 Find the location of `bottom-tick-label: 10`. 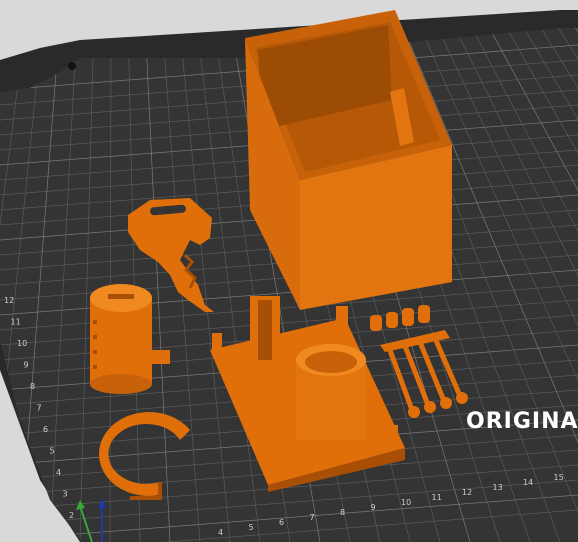

bottom-tick-label: 10 is located at coordinates (406, 502).